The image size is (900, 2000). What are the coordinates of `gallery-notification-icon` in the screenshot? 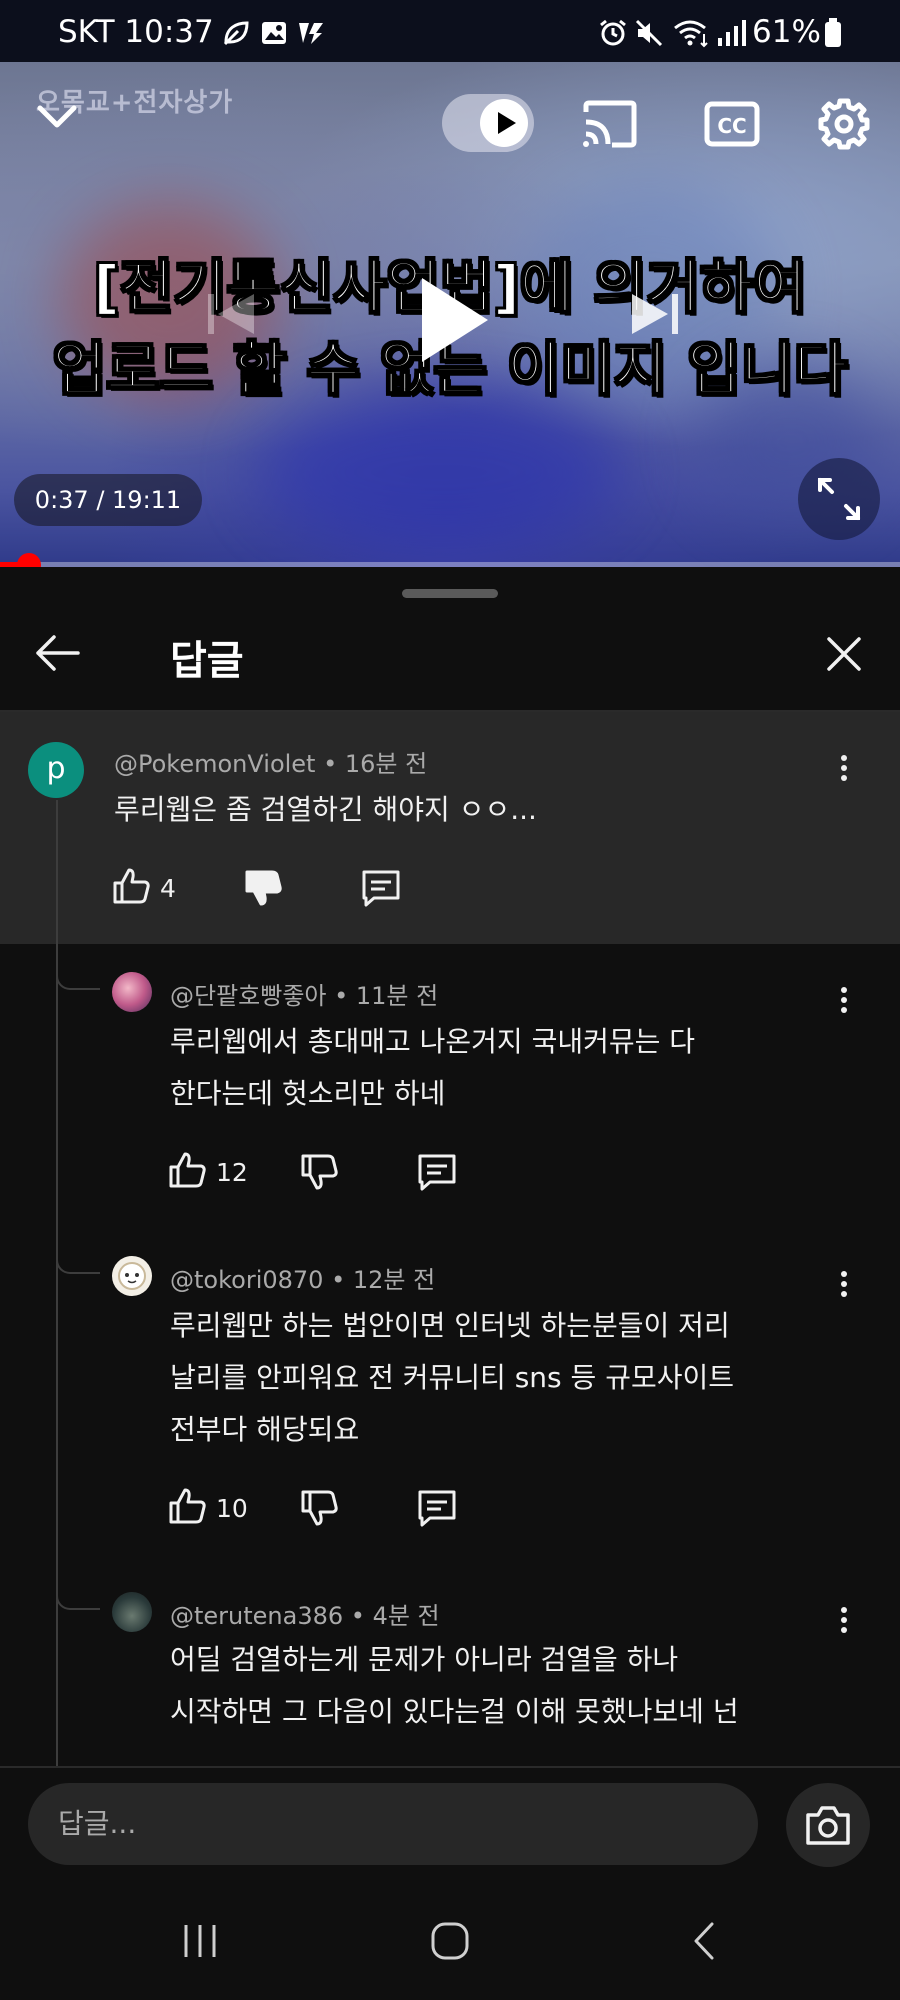 It's located at (274, 33).